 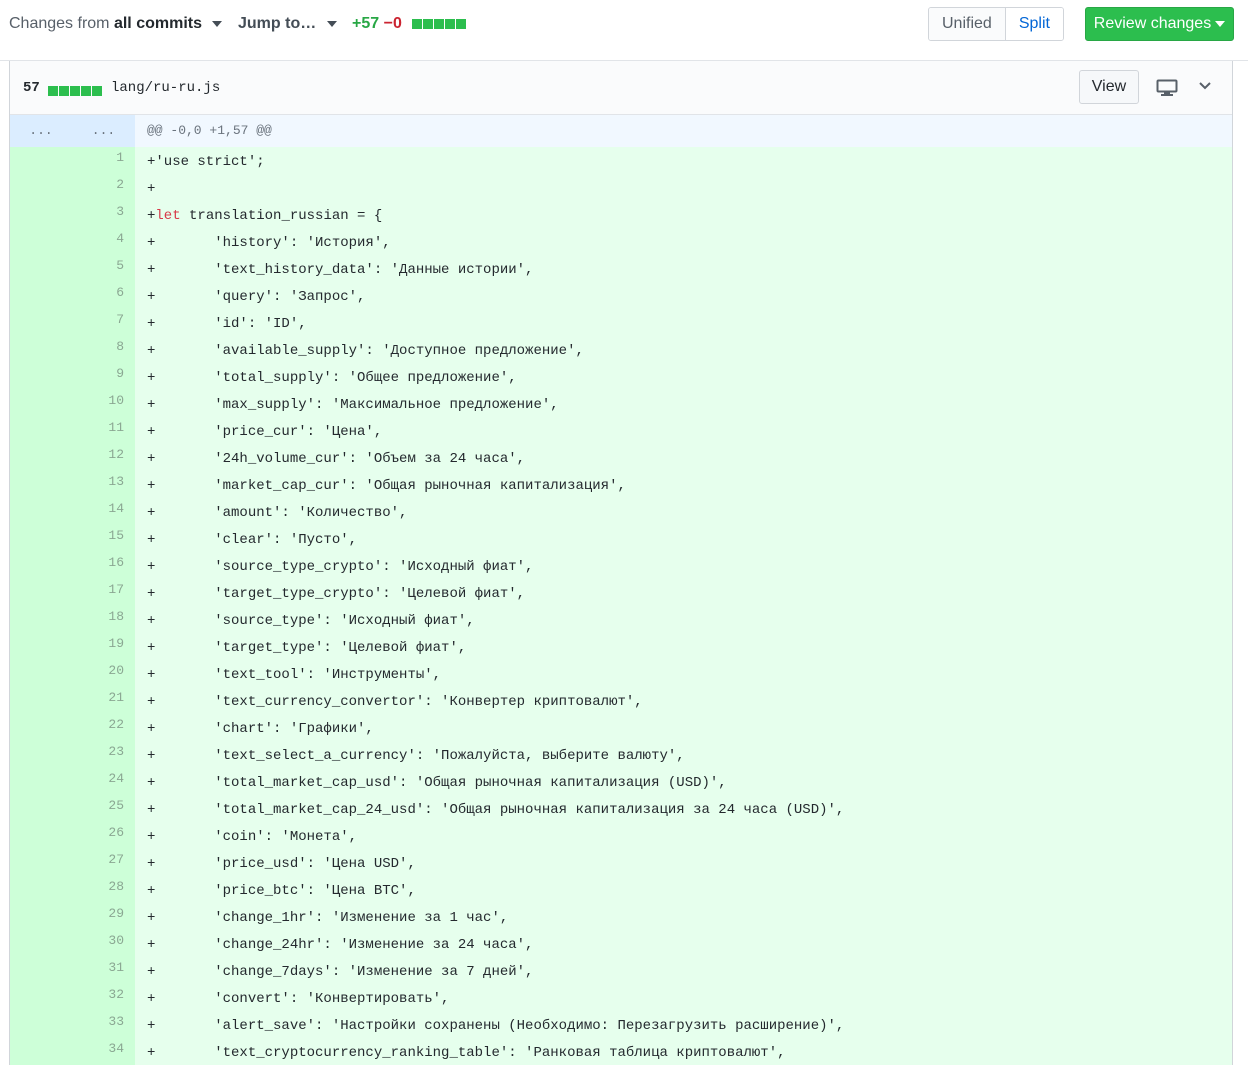 What do you see at coordinates (366, 24) in the screenshot?
I see `additions-count: +57` at bounding box center [366, 24].